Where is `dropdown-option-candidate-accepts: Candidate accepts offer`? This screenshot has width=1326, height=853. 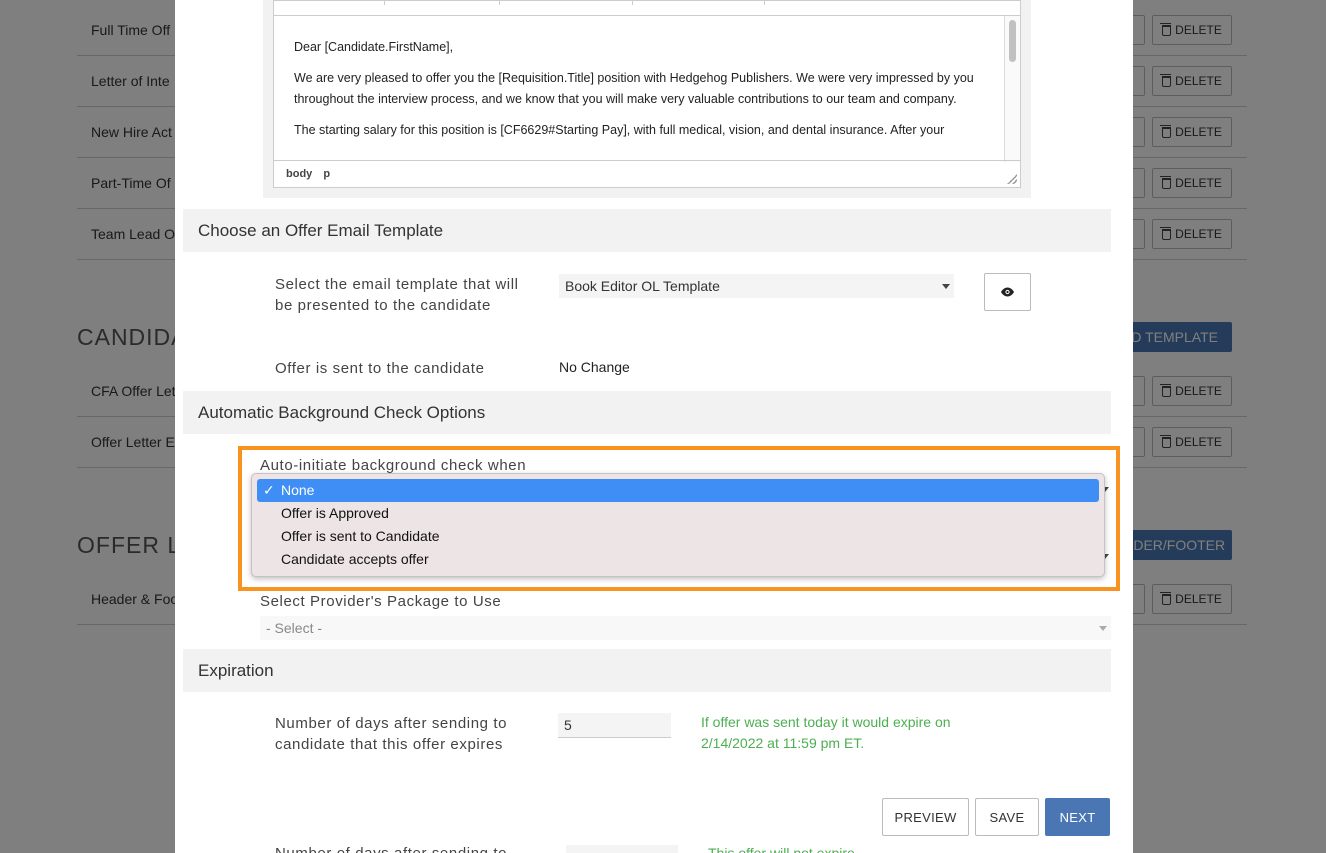 dropdown-option-candidate-accepts: Candidate accepts offer is located at coordinates (678, 559).